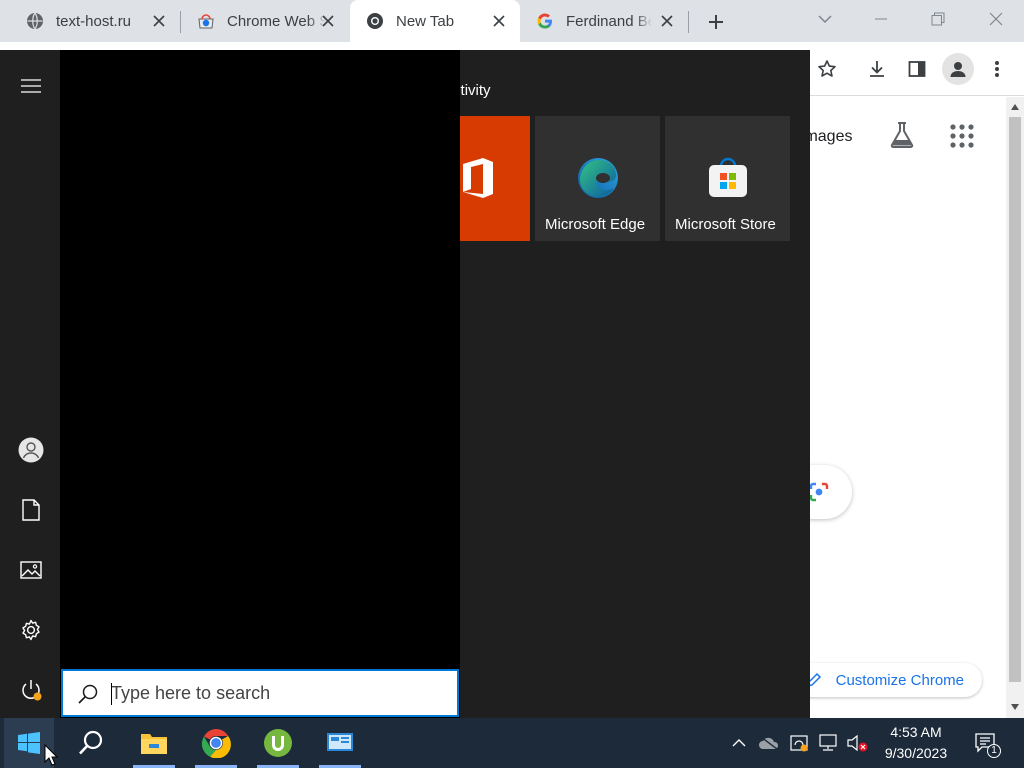 The image size is (1024, 768). I want to click on tab-new-tab: New Tab, so click(435, 21).